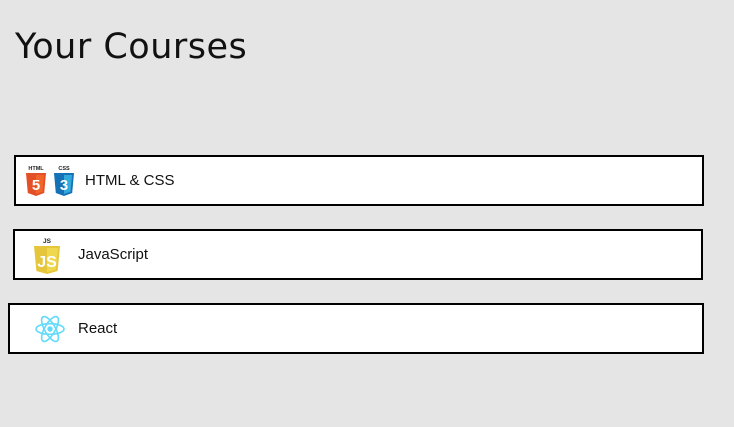 The image size is (734, 427). I want to click on svg-text: 3, so click(64, 185).